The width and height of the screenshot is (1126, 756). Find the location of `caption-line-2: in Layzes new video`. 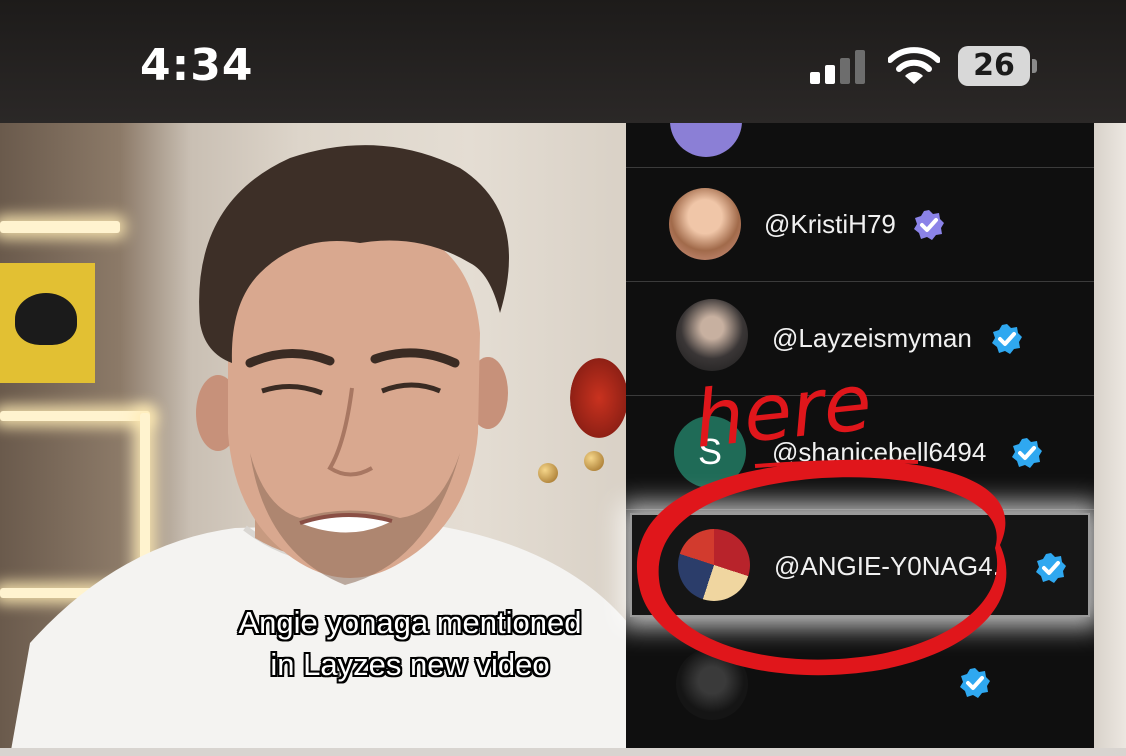

caption-line-2: in Layzes new video is located at coordinates (410, 664).